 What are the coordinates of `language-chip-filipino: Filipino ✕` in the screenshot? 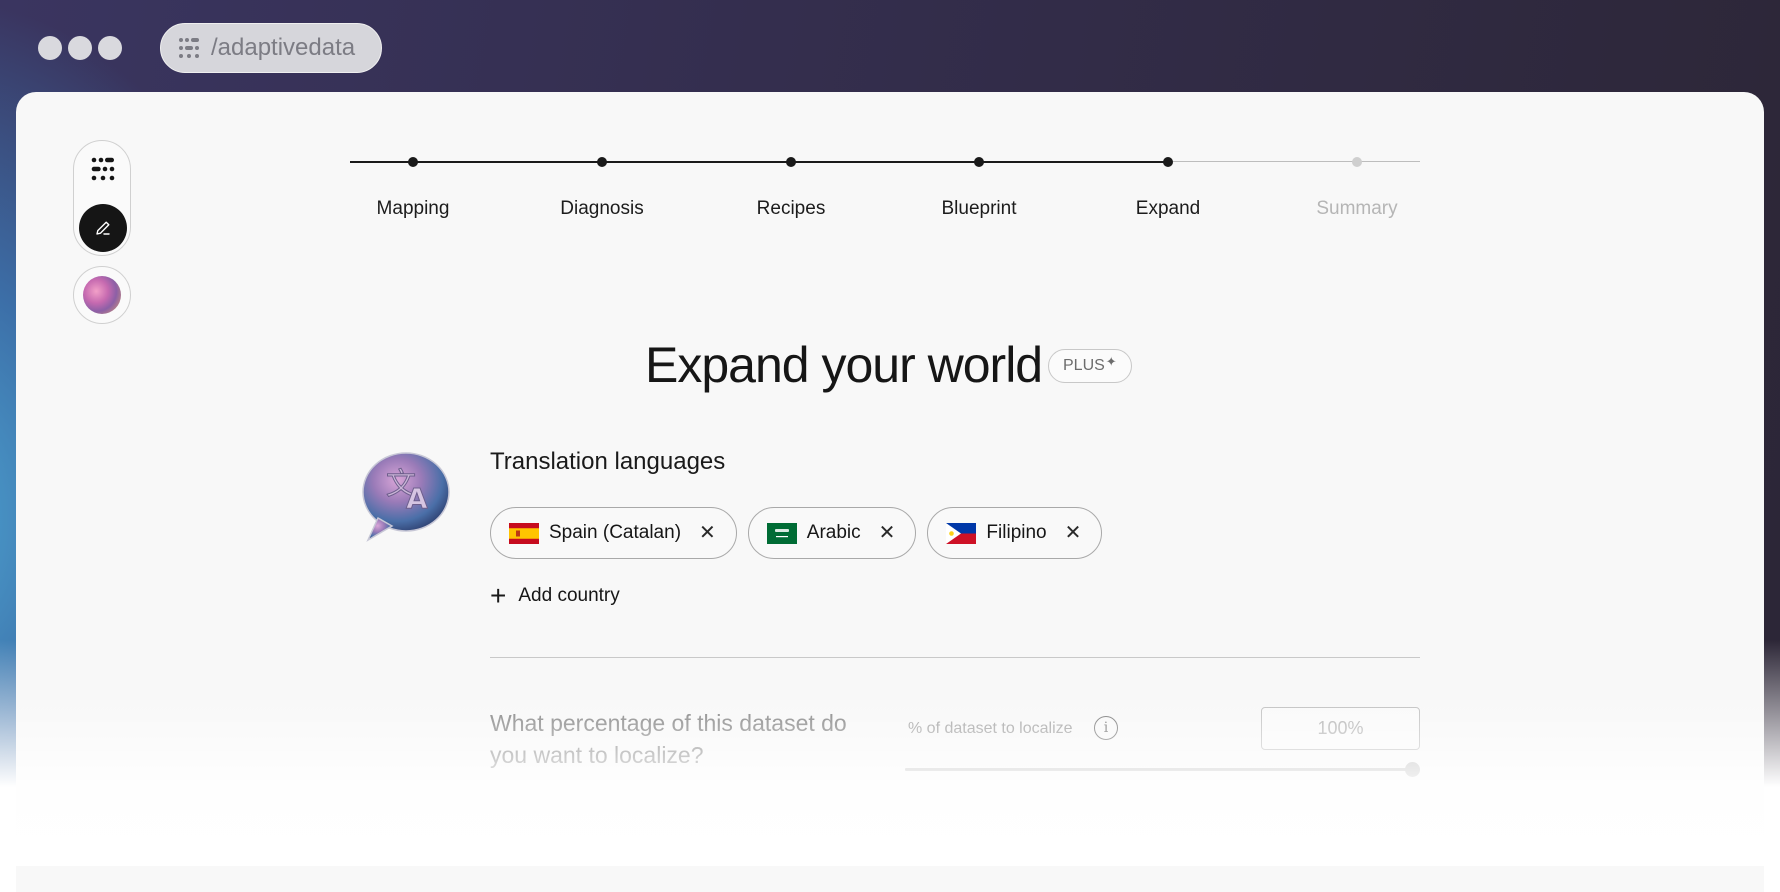 It's located at (1015, 533).